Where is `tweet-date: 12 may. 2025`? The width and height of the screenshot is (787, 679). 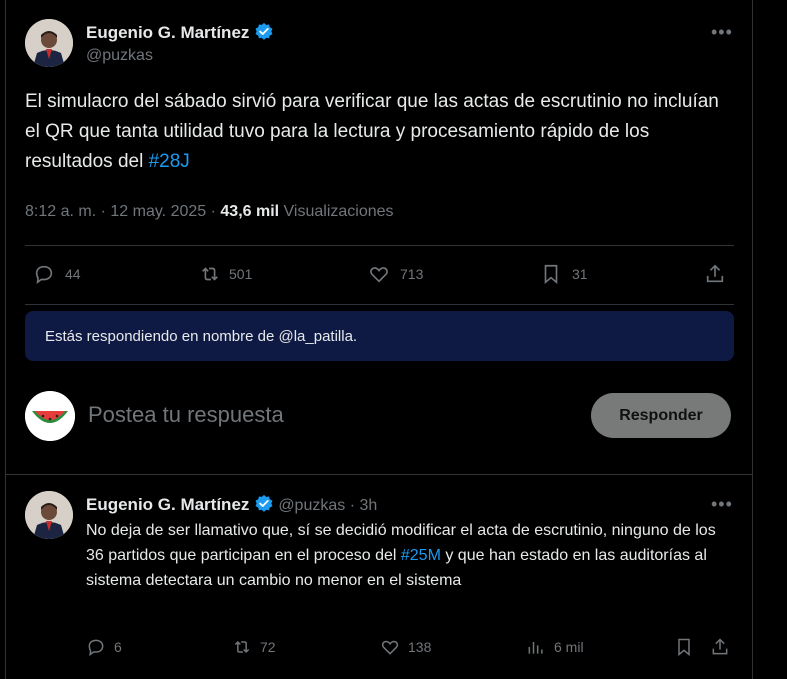 tweet-date: 12 may. 2025 is located at coordinates (158, 211).